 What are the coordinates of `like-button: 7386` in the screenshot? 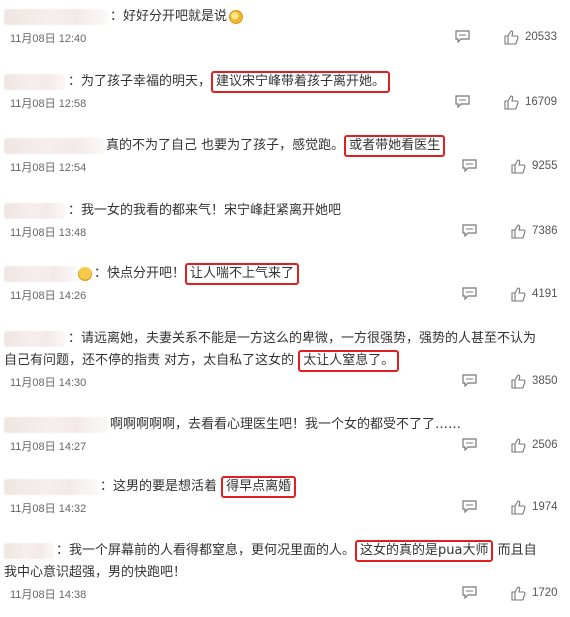 It's located at (534, 231).